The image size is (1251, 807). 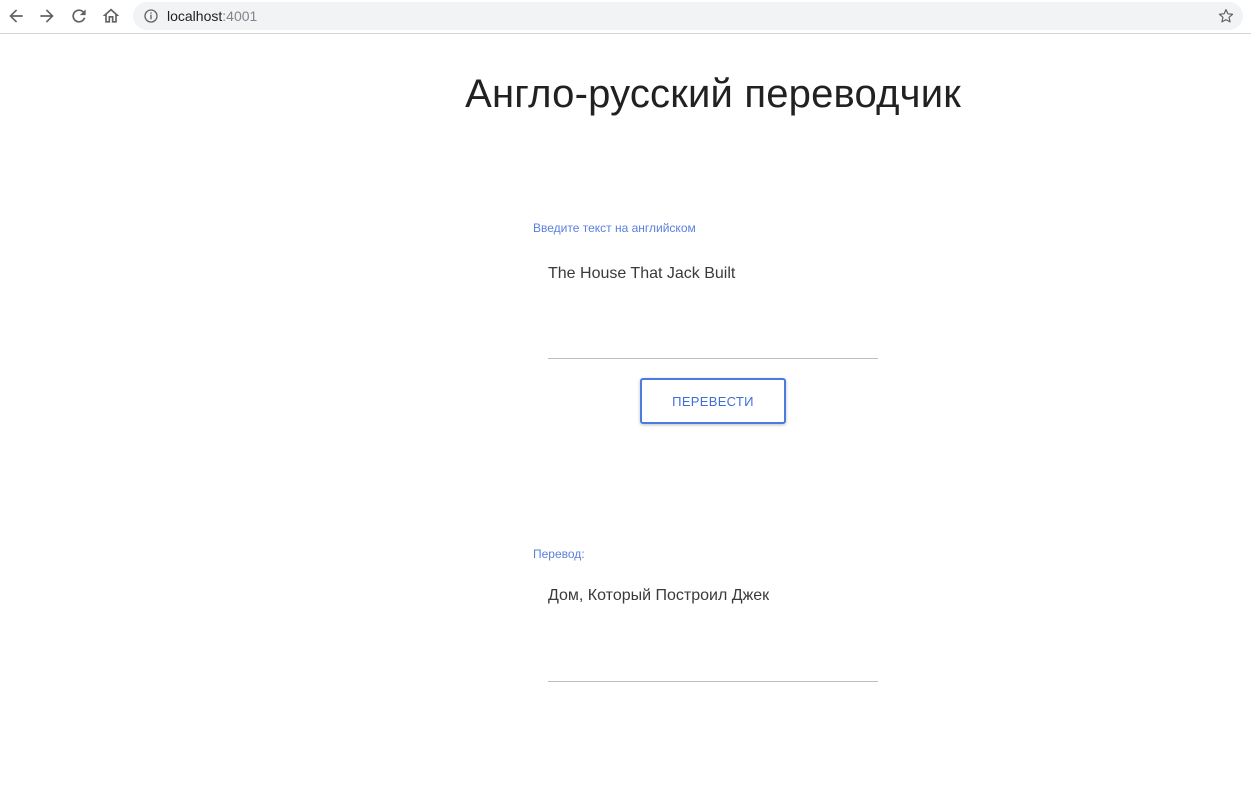 What do you see at coordinates (713, 274) in the screenshot?
I see `english-text-input` at bounding box center [713, 274].